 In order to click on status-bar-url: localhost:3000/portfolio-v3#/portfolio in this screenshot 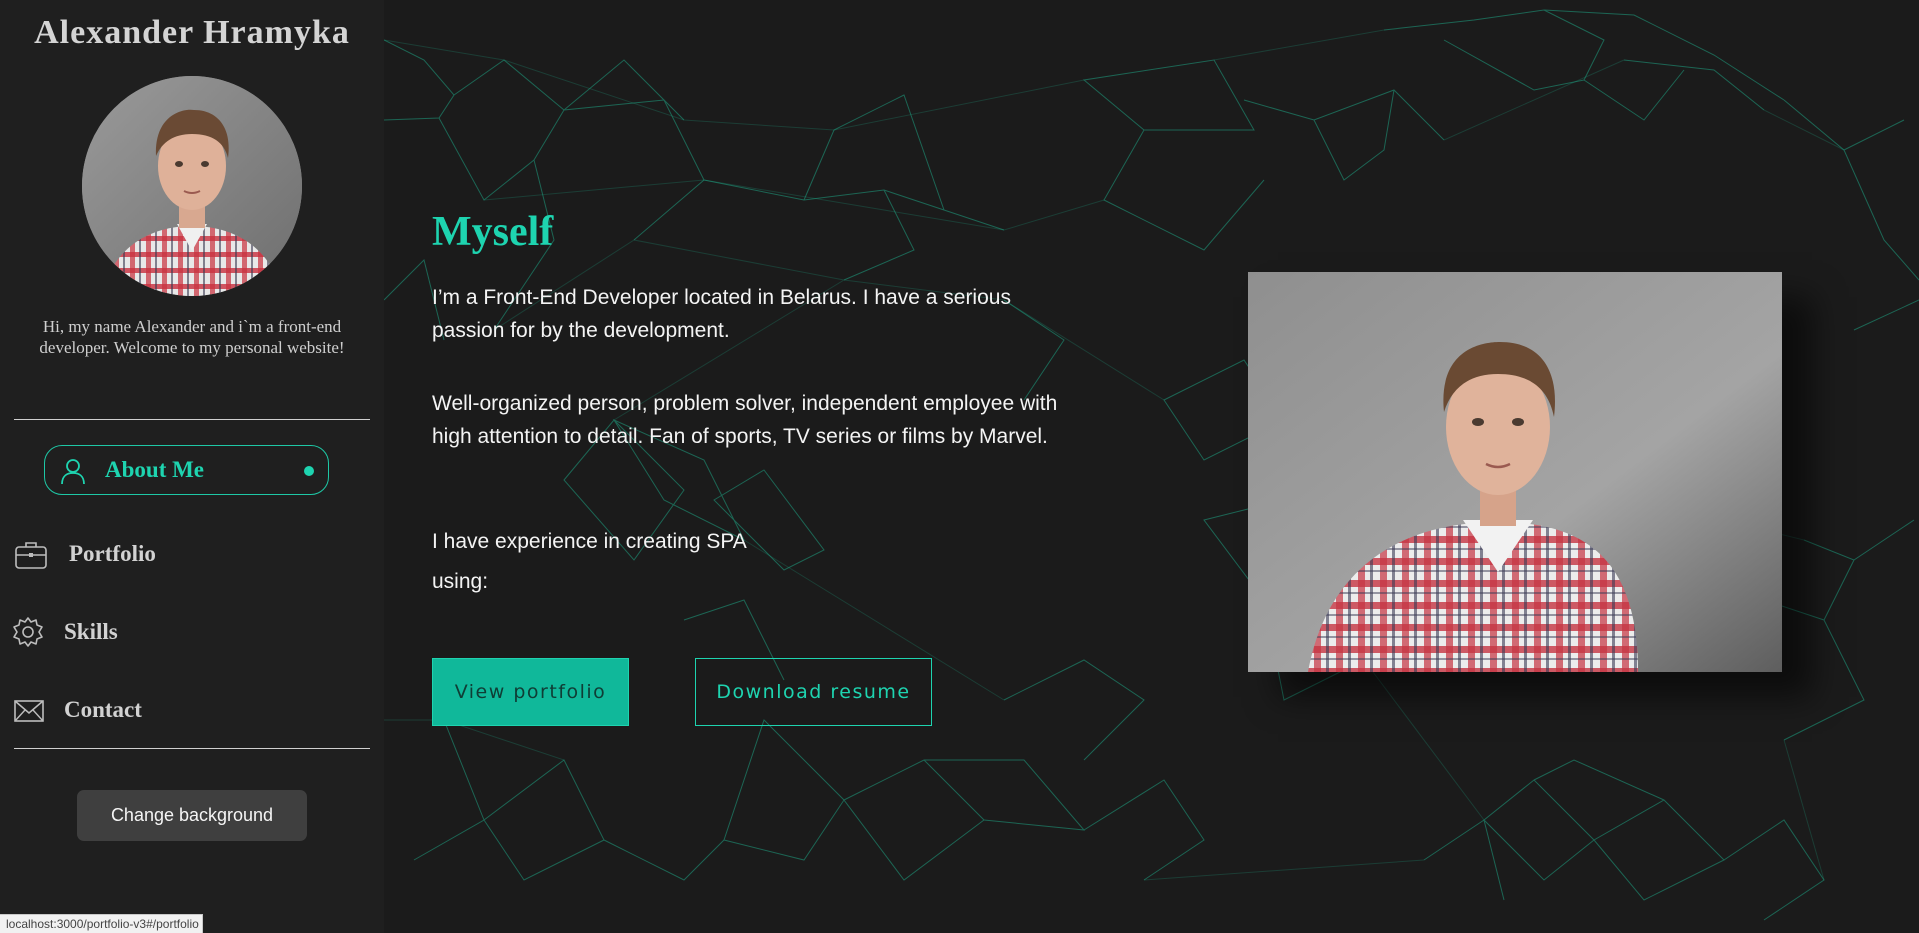, I will do `click(101, 923)`.